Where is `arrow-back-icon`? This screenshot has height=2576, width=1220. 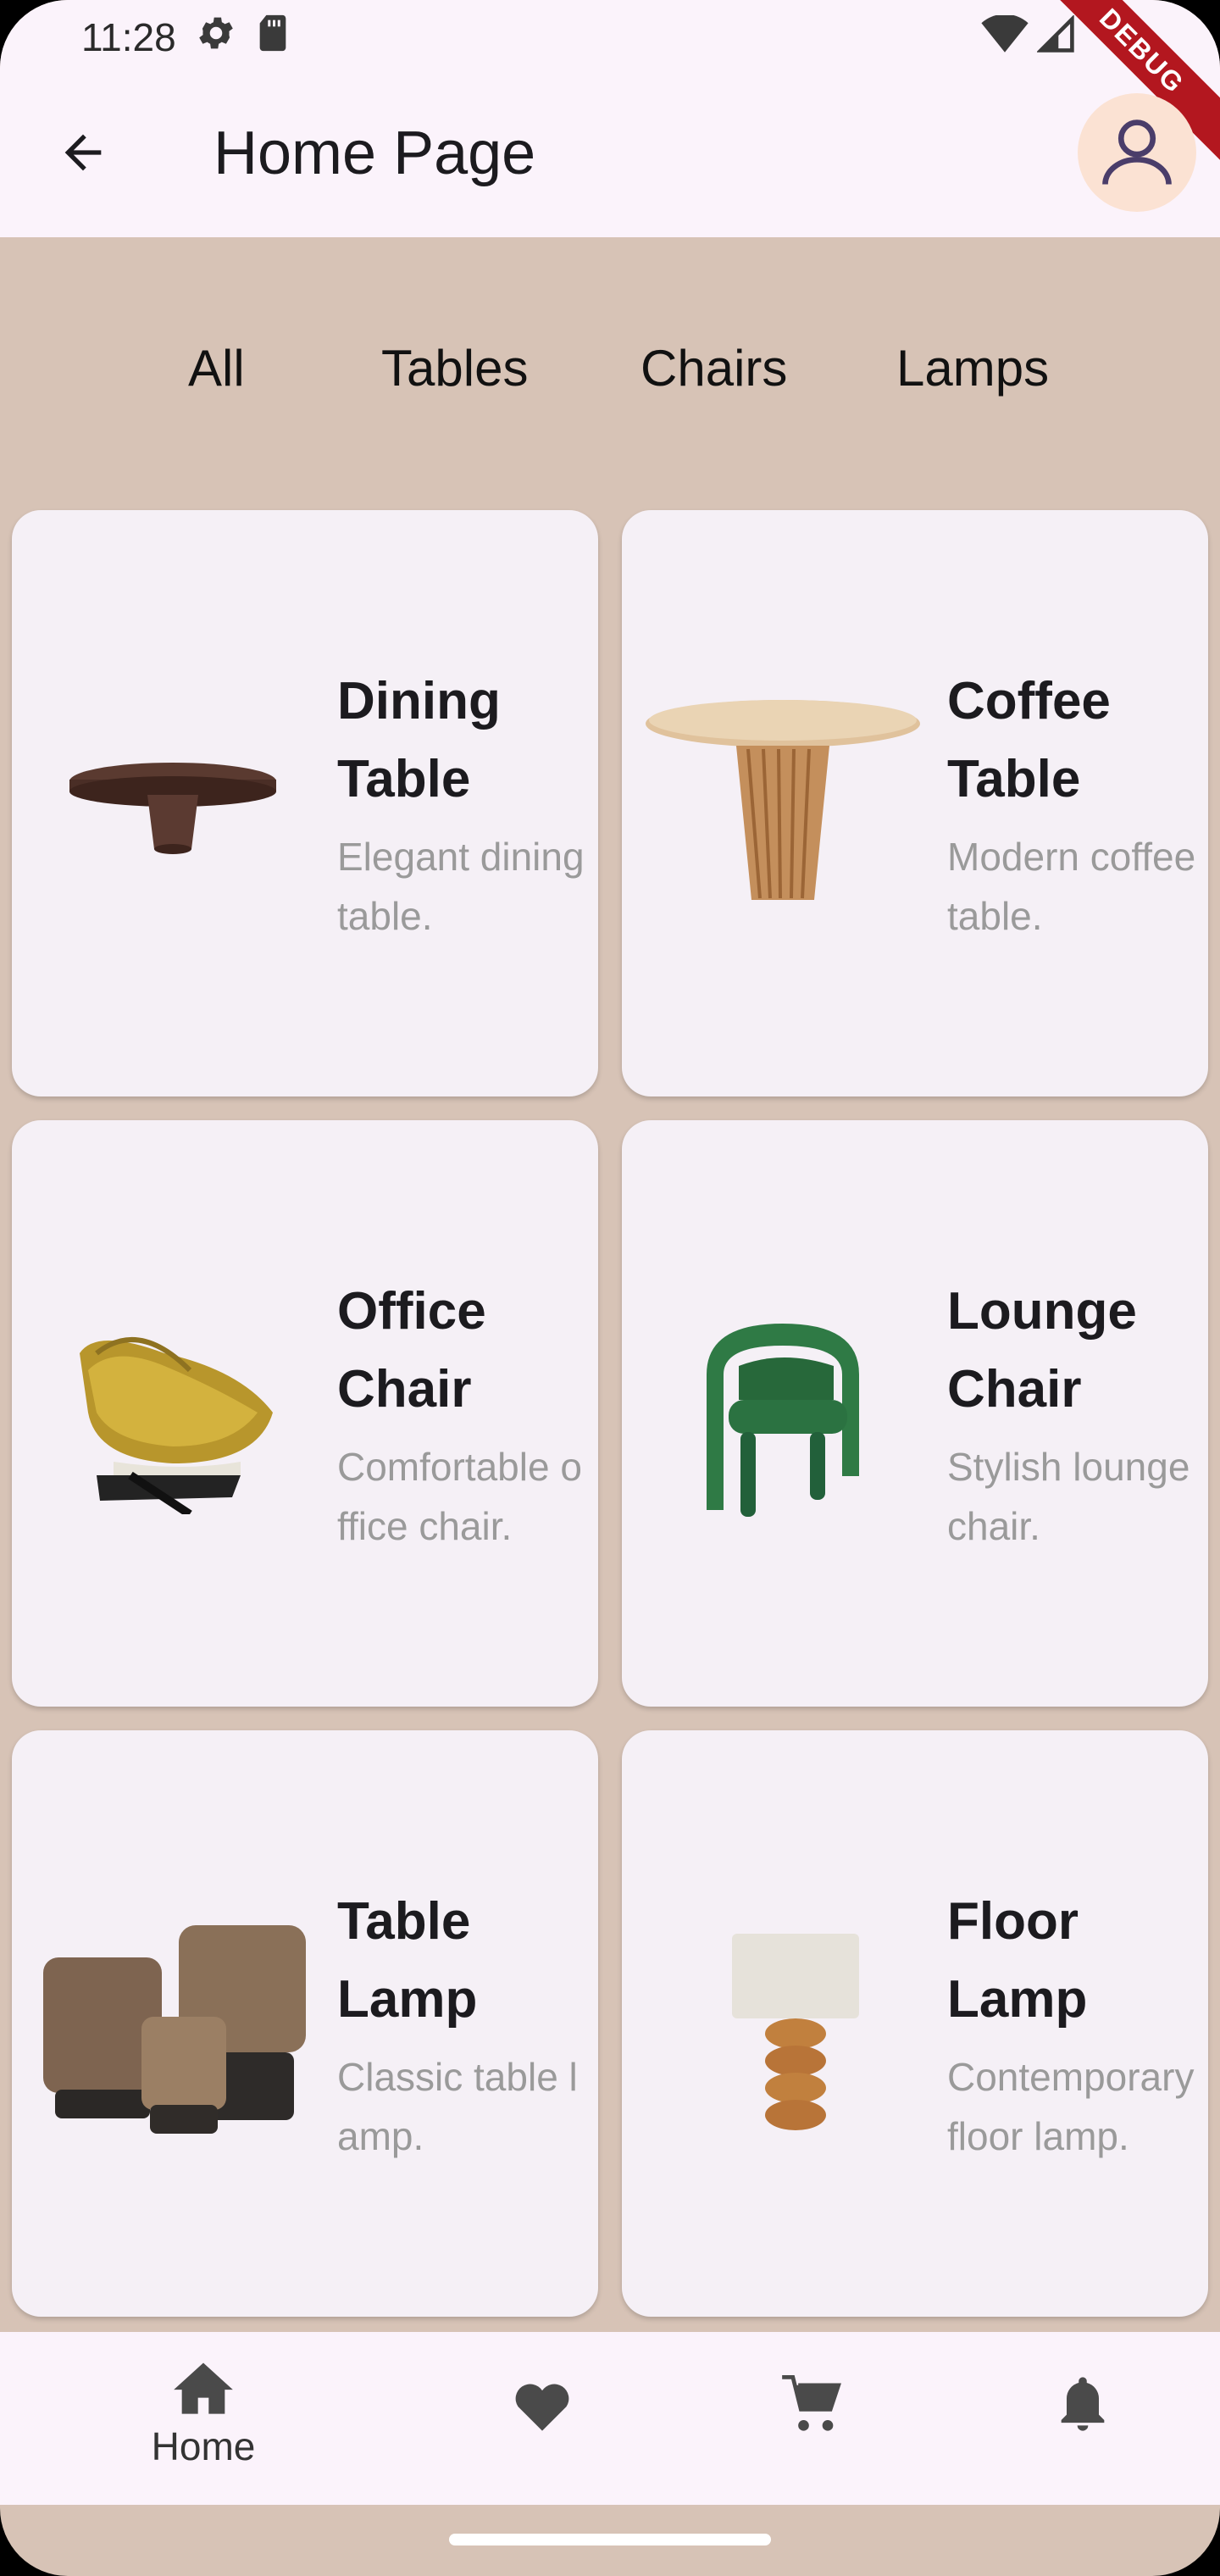
arrow-back-icon is located at coordinates (83, 152).